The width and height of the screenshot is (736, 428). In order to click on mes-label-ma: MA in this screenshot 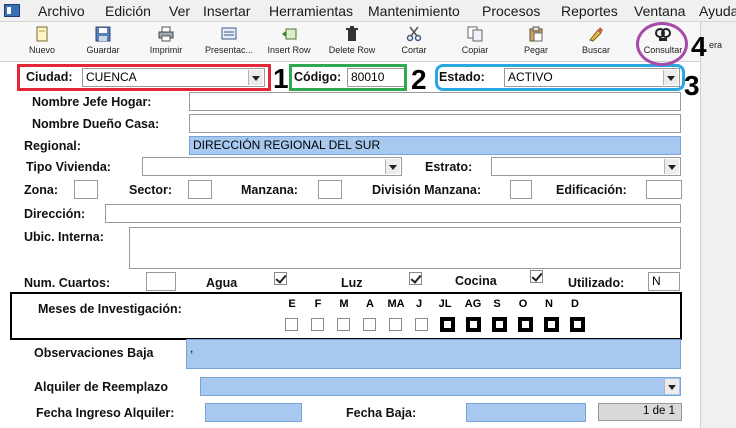, I will do `click(396, 304)`.